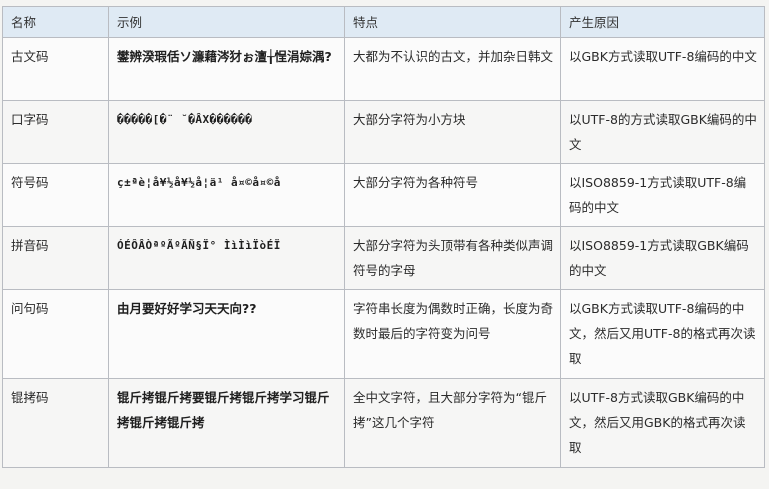  What do you see at coordinates (226, 22) in the screenshot?
I see `header-example: 示例` at bounding box center [226, 22].